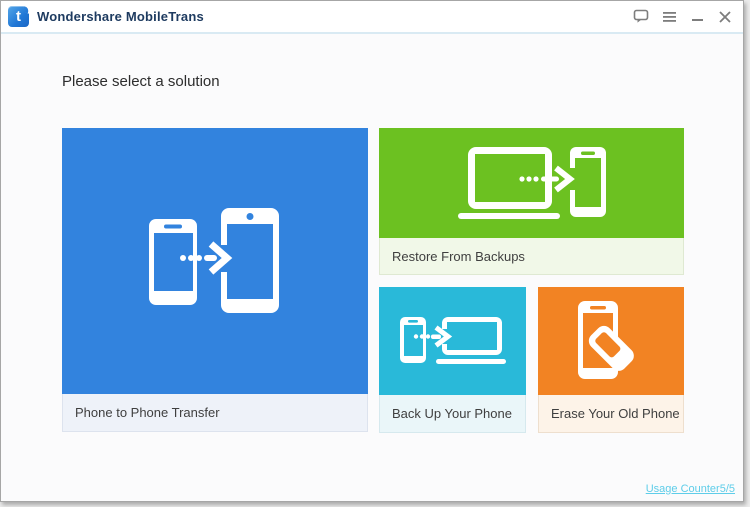 The image size is (750, 507). I want to click on feedback-button, so click(641, 17).